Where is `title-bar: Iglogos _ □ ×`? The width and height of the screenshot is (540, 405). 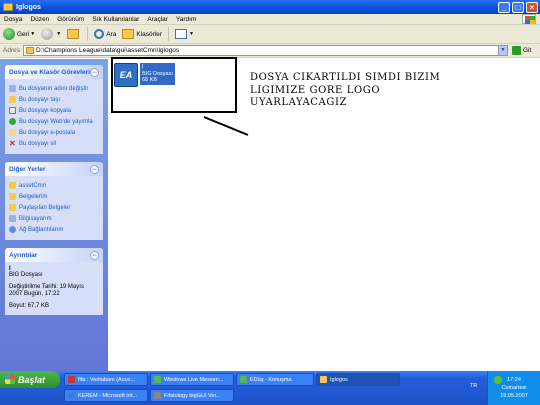 title-bar: Iglogos _ □ × is located at coordinates (270, 7).